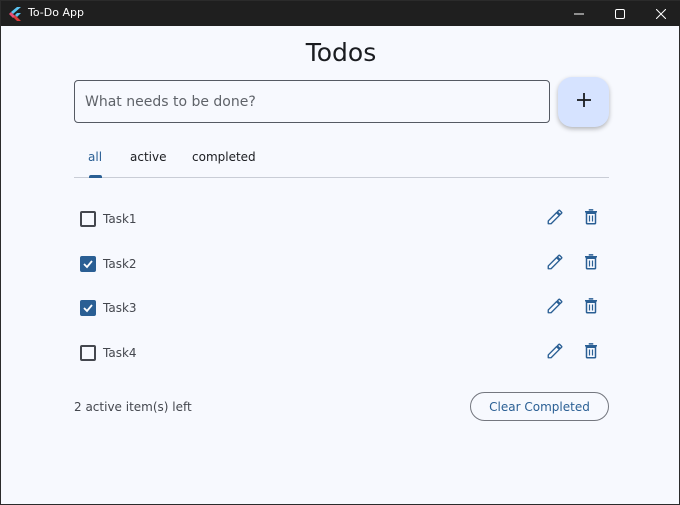  What do you see at coordinates (120, 264) in the screenshot?
I see `todo-label: Task2` at bounding box center [120, 264].